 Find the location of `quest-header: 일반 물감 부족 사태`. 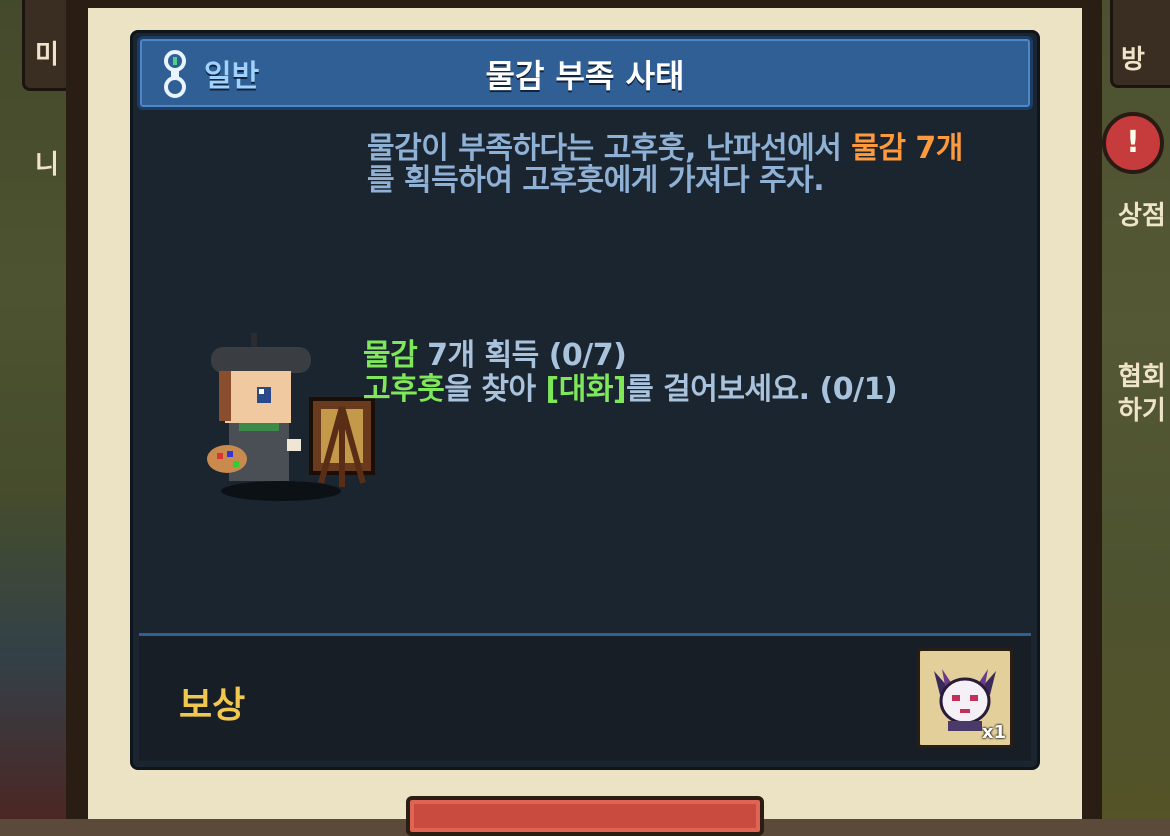

quest-header: 일반 물감 부족 사태 is located at coordinates (585, 73).